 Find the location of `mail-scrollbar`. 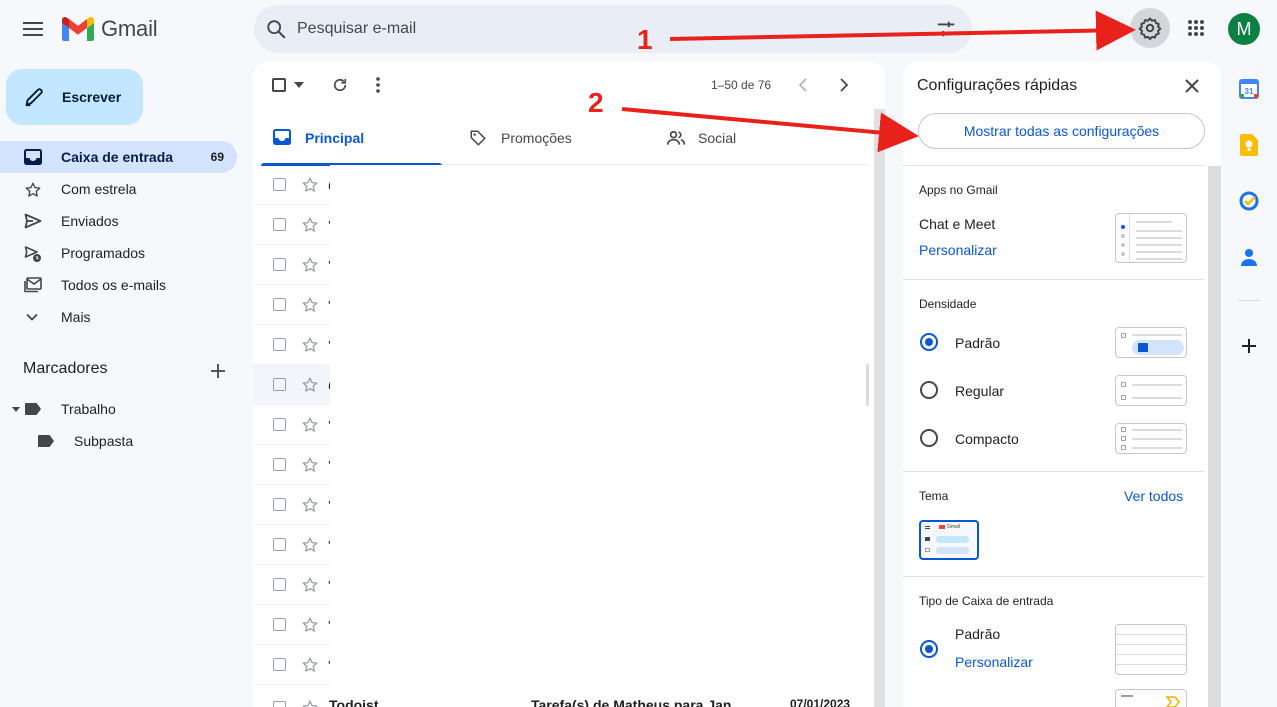

mail-scrollbar is located at coordinates (879, 408).